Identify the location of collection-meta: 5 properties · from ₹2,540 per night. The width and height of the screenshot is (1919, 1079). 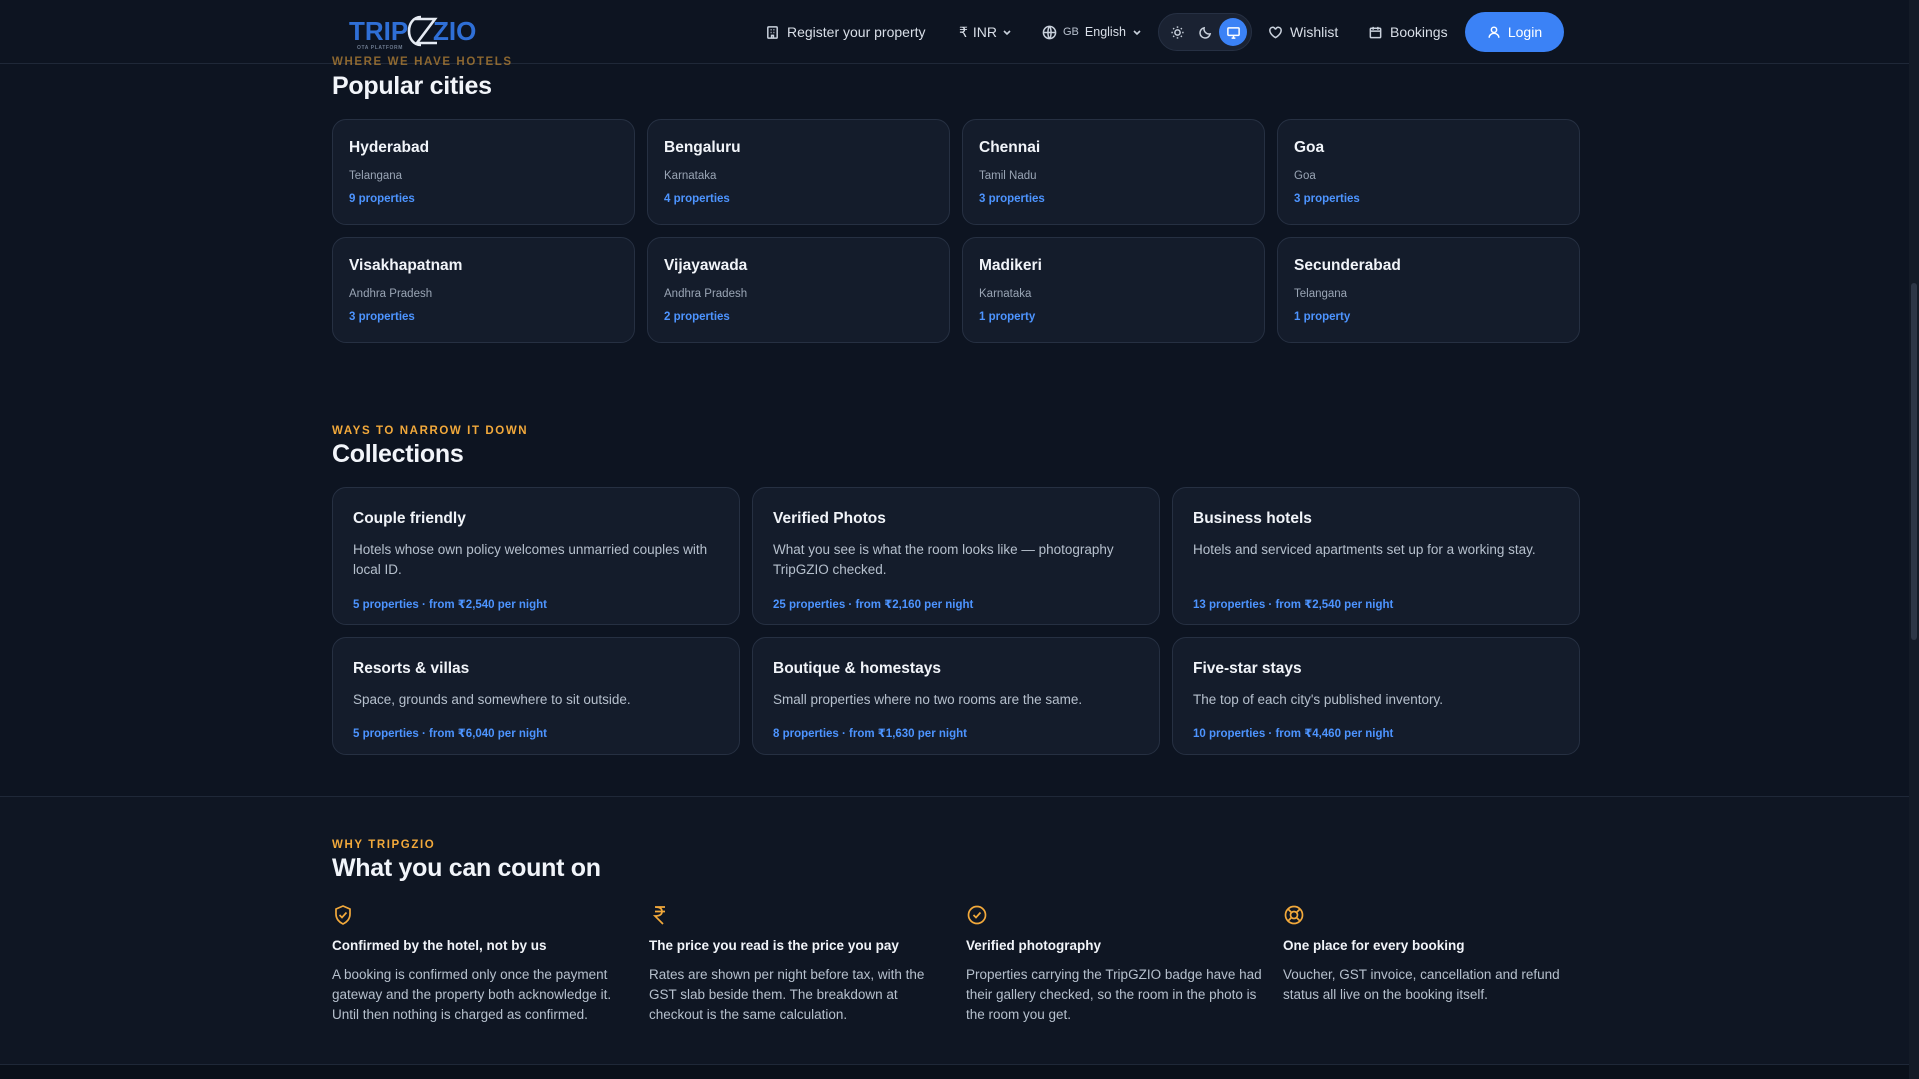
(450, 605).